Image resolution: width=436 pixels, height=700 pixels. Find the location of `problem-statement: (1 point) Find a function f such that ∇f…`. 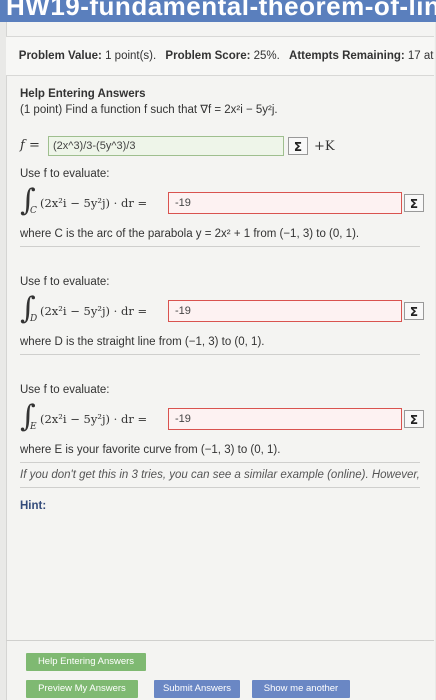

problem-statement: (1 point) Find a function f such that ∇f… is located at coordinates (149, 110).